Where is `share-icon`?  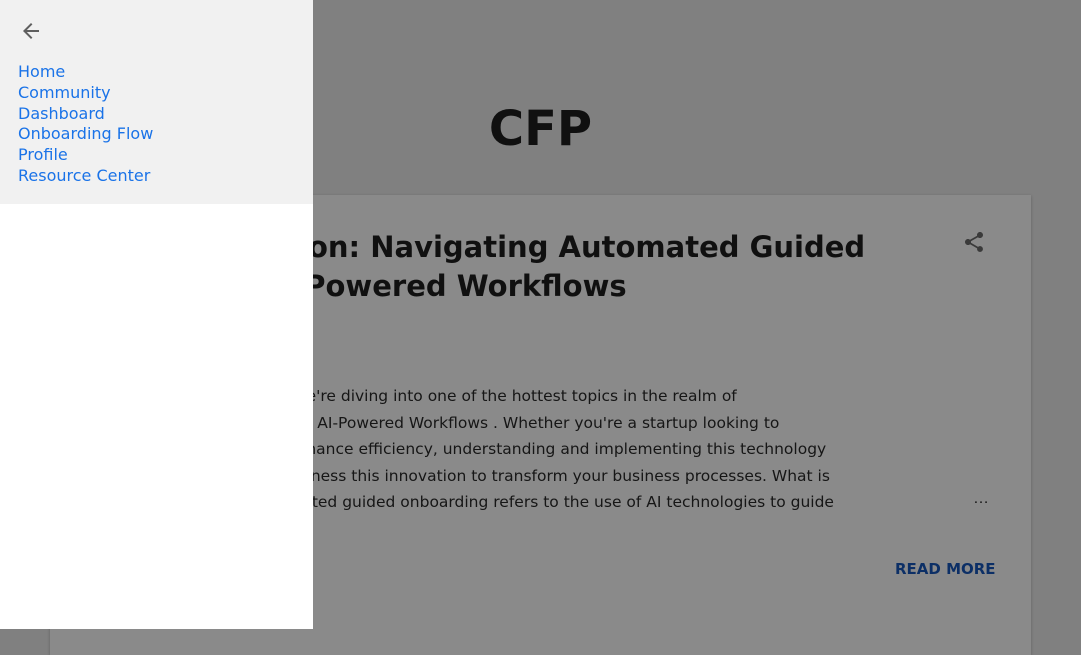 share-icon is located at coordinates (974, 242).